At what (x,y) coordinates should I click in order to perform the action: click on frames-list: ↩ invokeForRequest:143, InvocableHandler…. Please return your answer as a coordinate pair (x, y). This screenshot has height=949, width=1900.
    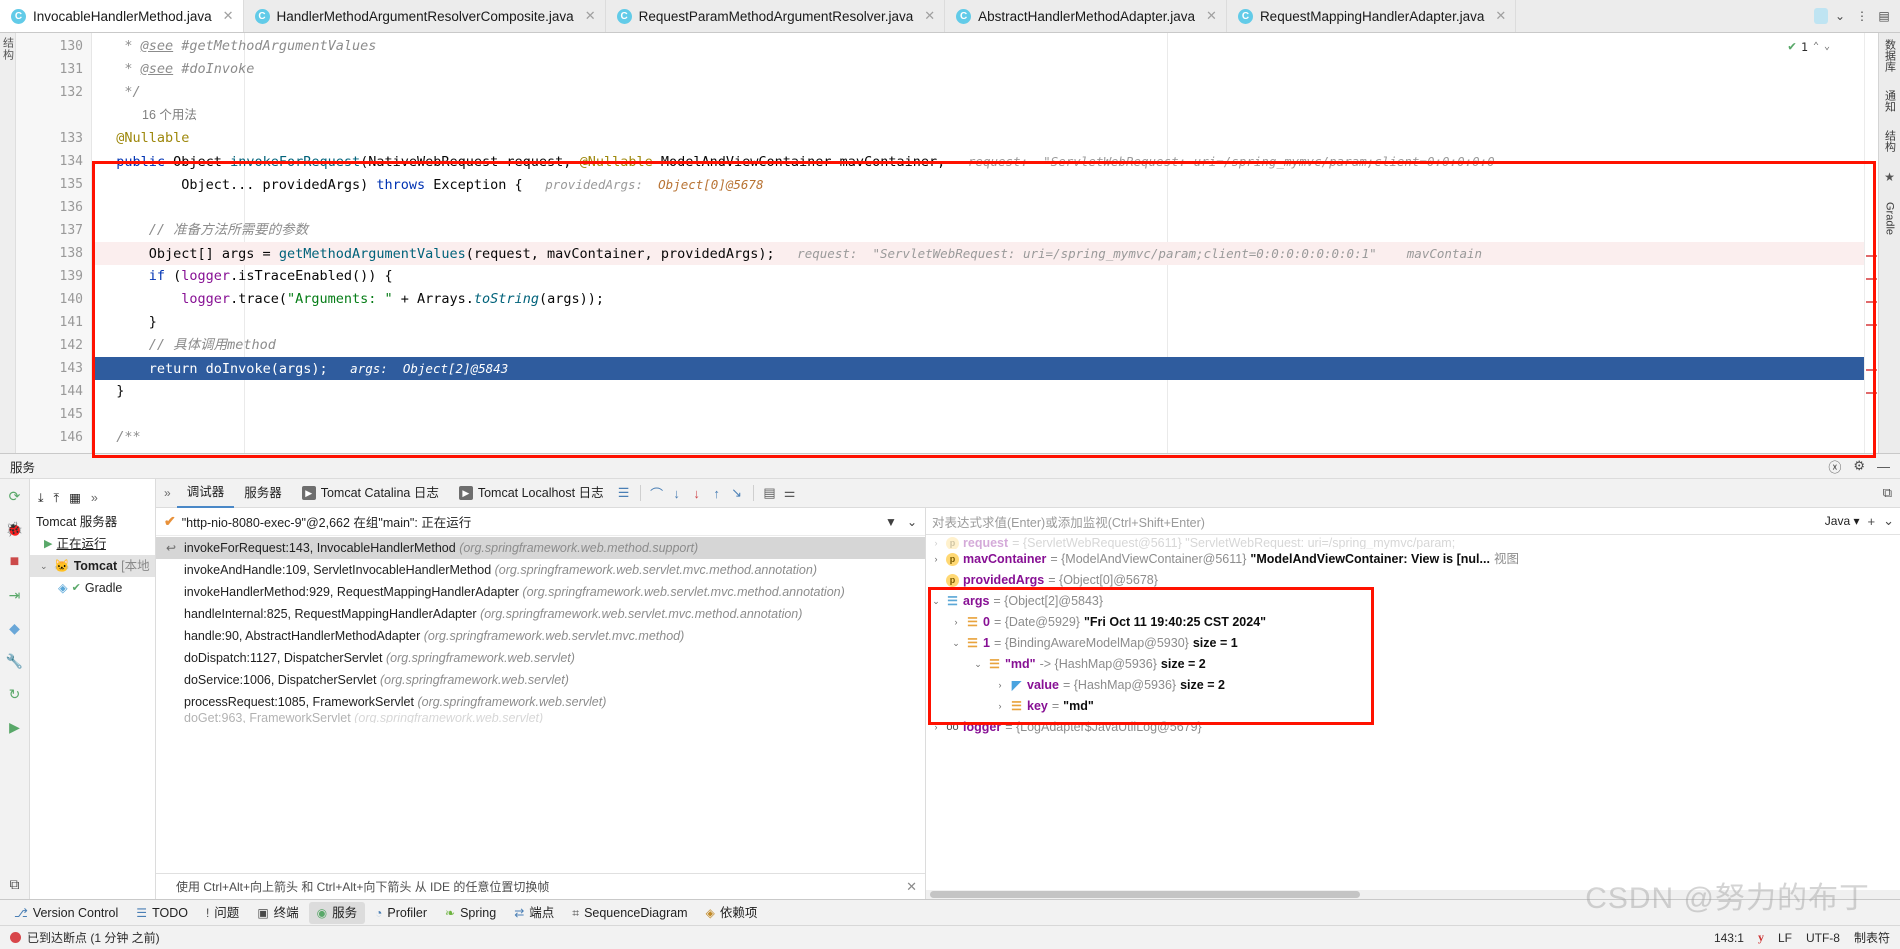
    Looking at the image, I should click on (540, 704).